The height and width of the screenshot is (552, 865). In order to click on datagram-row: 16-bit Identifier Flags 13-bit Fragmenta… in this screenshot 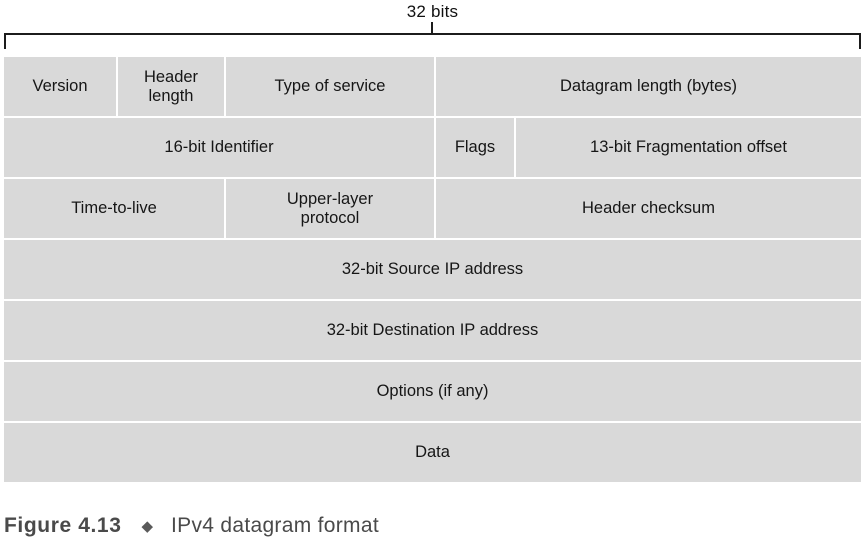, I will do `click(432, 147)`.